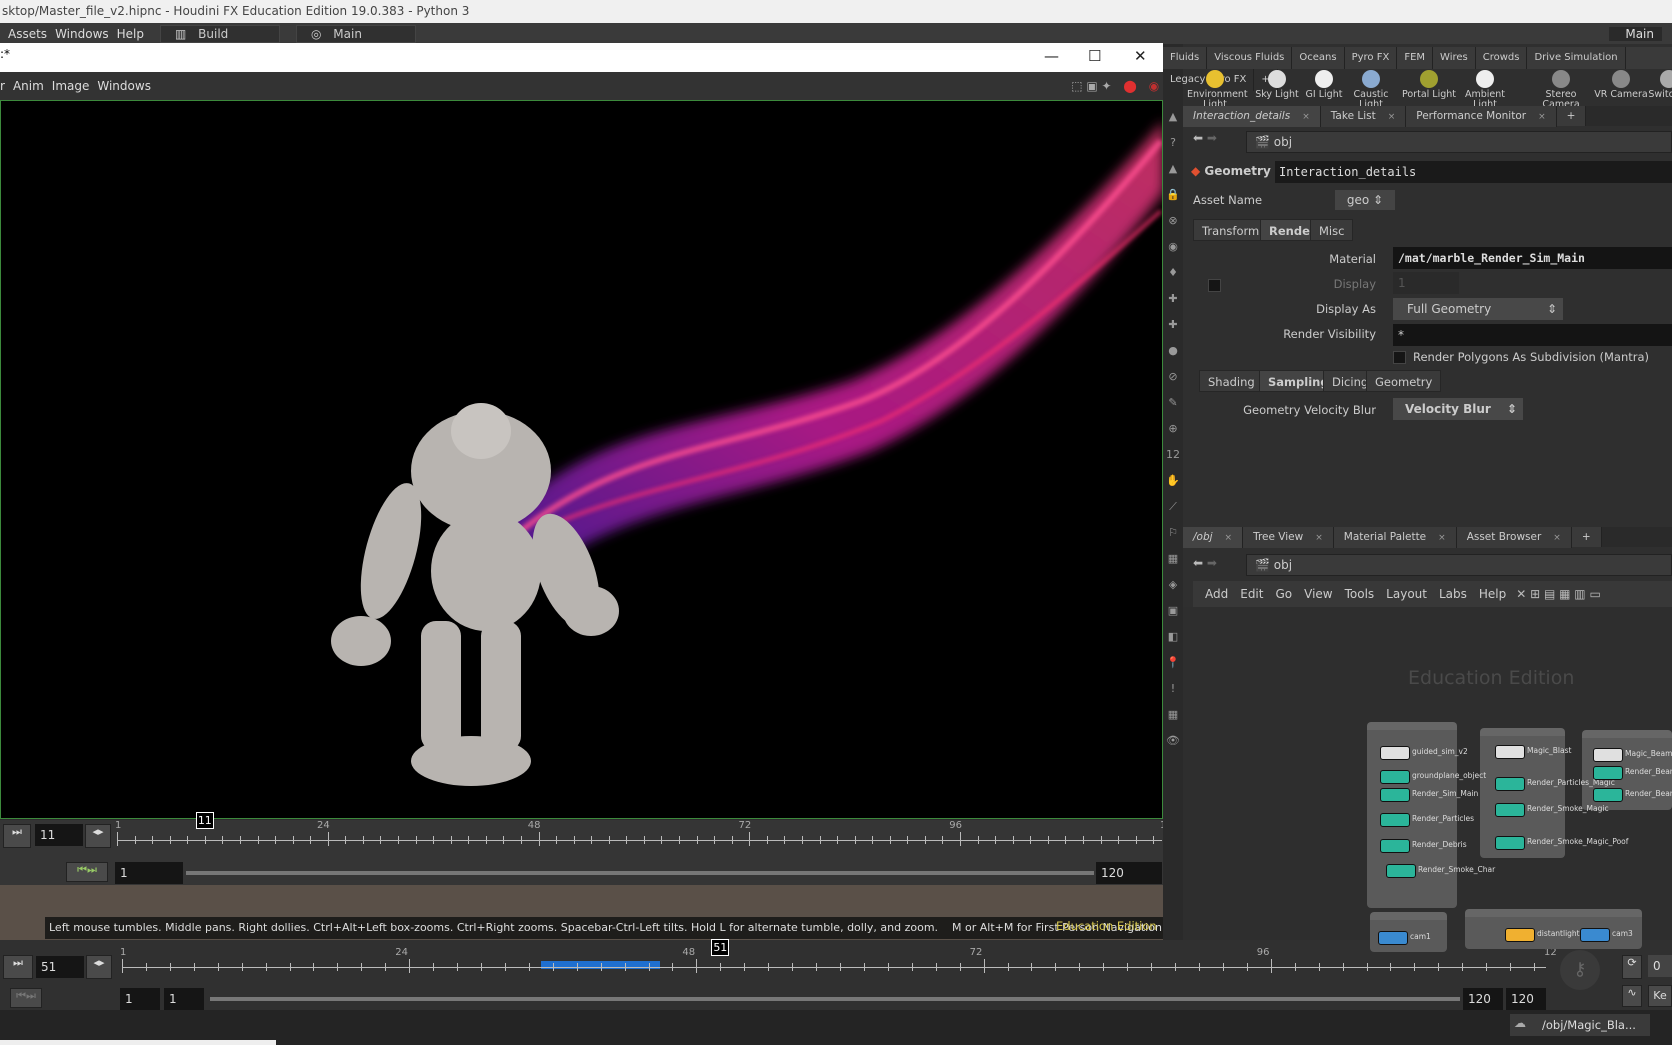  I want to click on main-range-end-b: 120, so click(1526, 999).